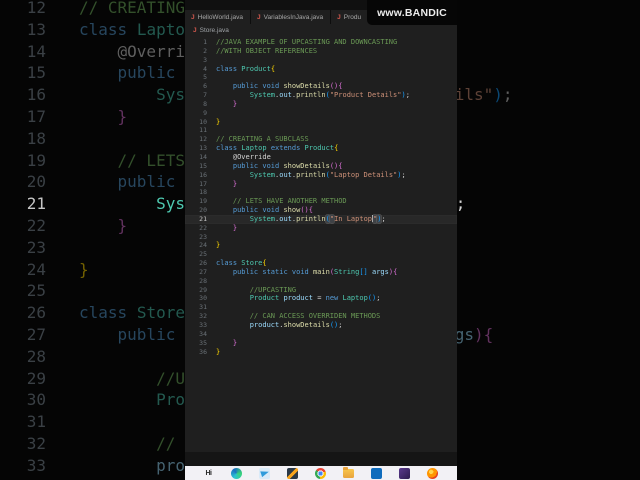 The height and width of the screenshot is (480, 640). I want to click on line-number: 19, so click(203, 201).